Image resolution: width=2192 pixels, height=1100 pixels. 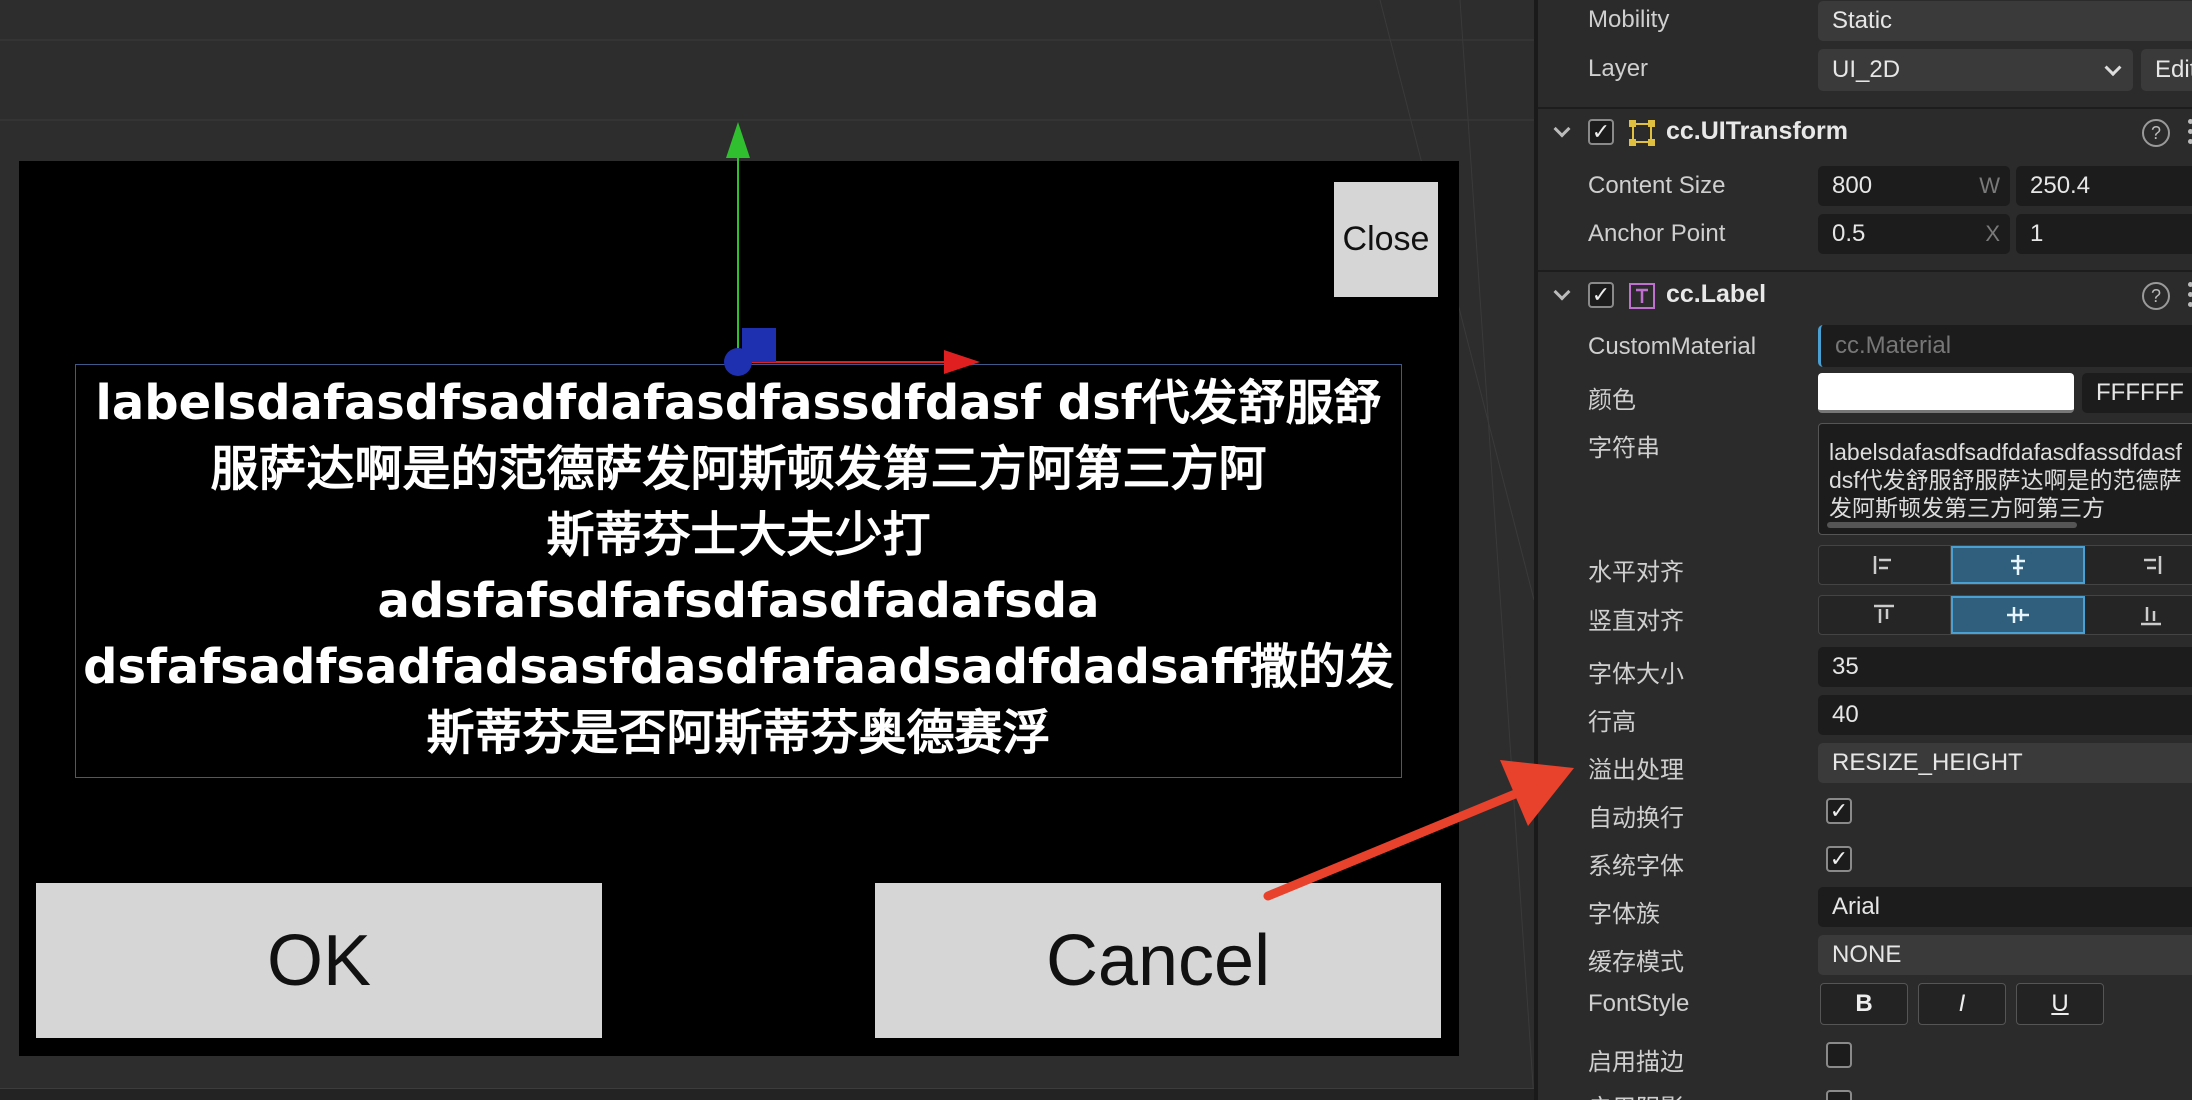 What do you see at coordinates (1852, 185) in the screenshot?
I see `content-size-width-value: 800` at bounding box center [1852, 185].